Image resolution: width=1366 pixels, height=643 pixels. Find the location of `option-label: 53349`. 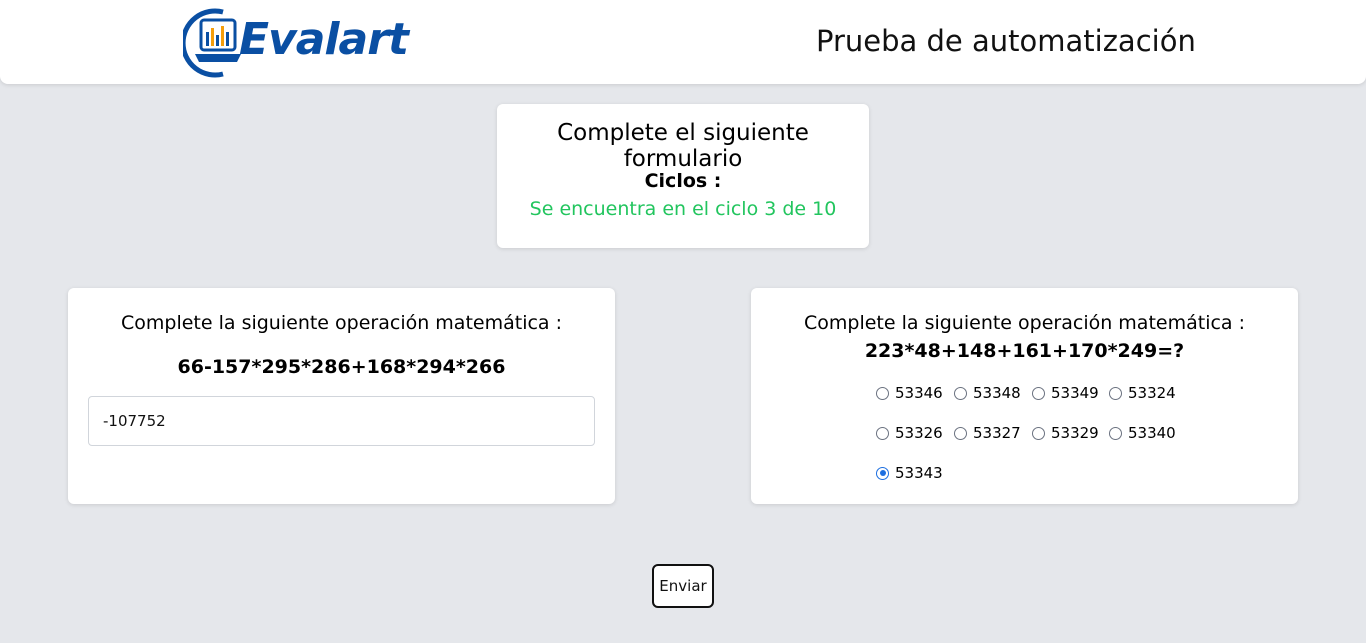

option-label: 53349 is located at coordinates (1075, 393).